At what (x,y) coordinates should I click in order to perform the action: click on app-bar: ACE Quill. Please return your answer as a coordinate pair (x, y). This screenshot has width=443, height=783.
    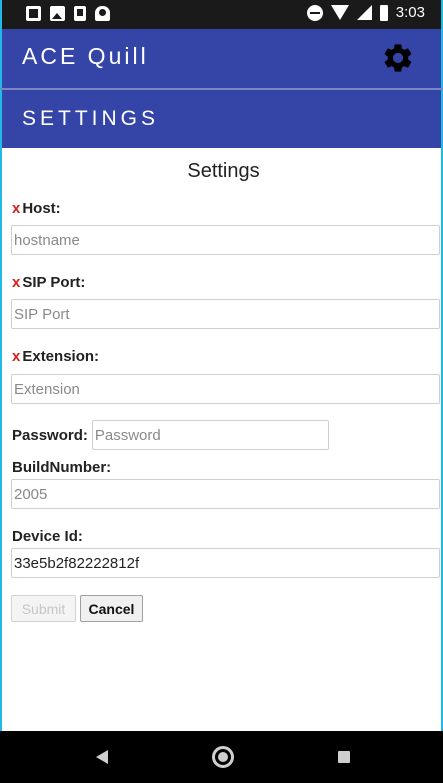
    Looking at the image, I should click on (221, 58).